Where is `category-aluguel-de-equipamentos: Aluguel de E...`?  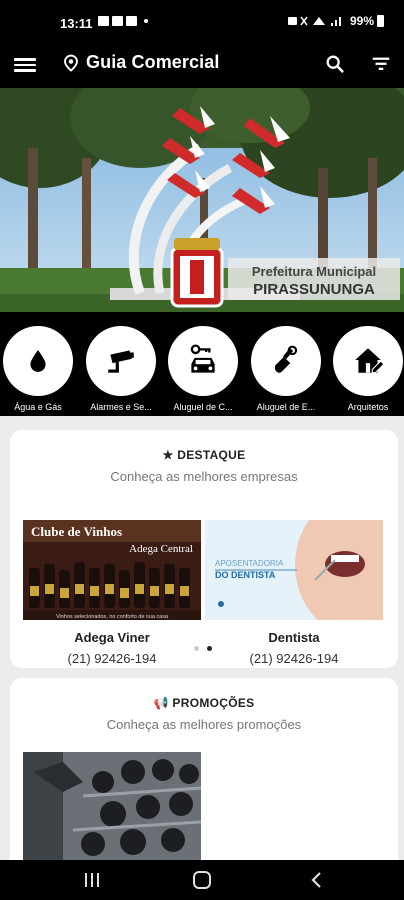
category-aluguel-de-equipamentos: Aluguel de E... is located at coordinates (286, 371).